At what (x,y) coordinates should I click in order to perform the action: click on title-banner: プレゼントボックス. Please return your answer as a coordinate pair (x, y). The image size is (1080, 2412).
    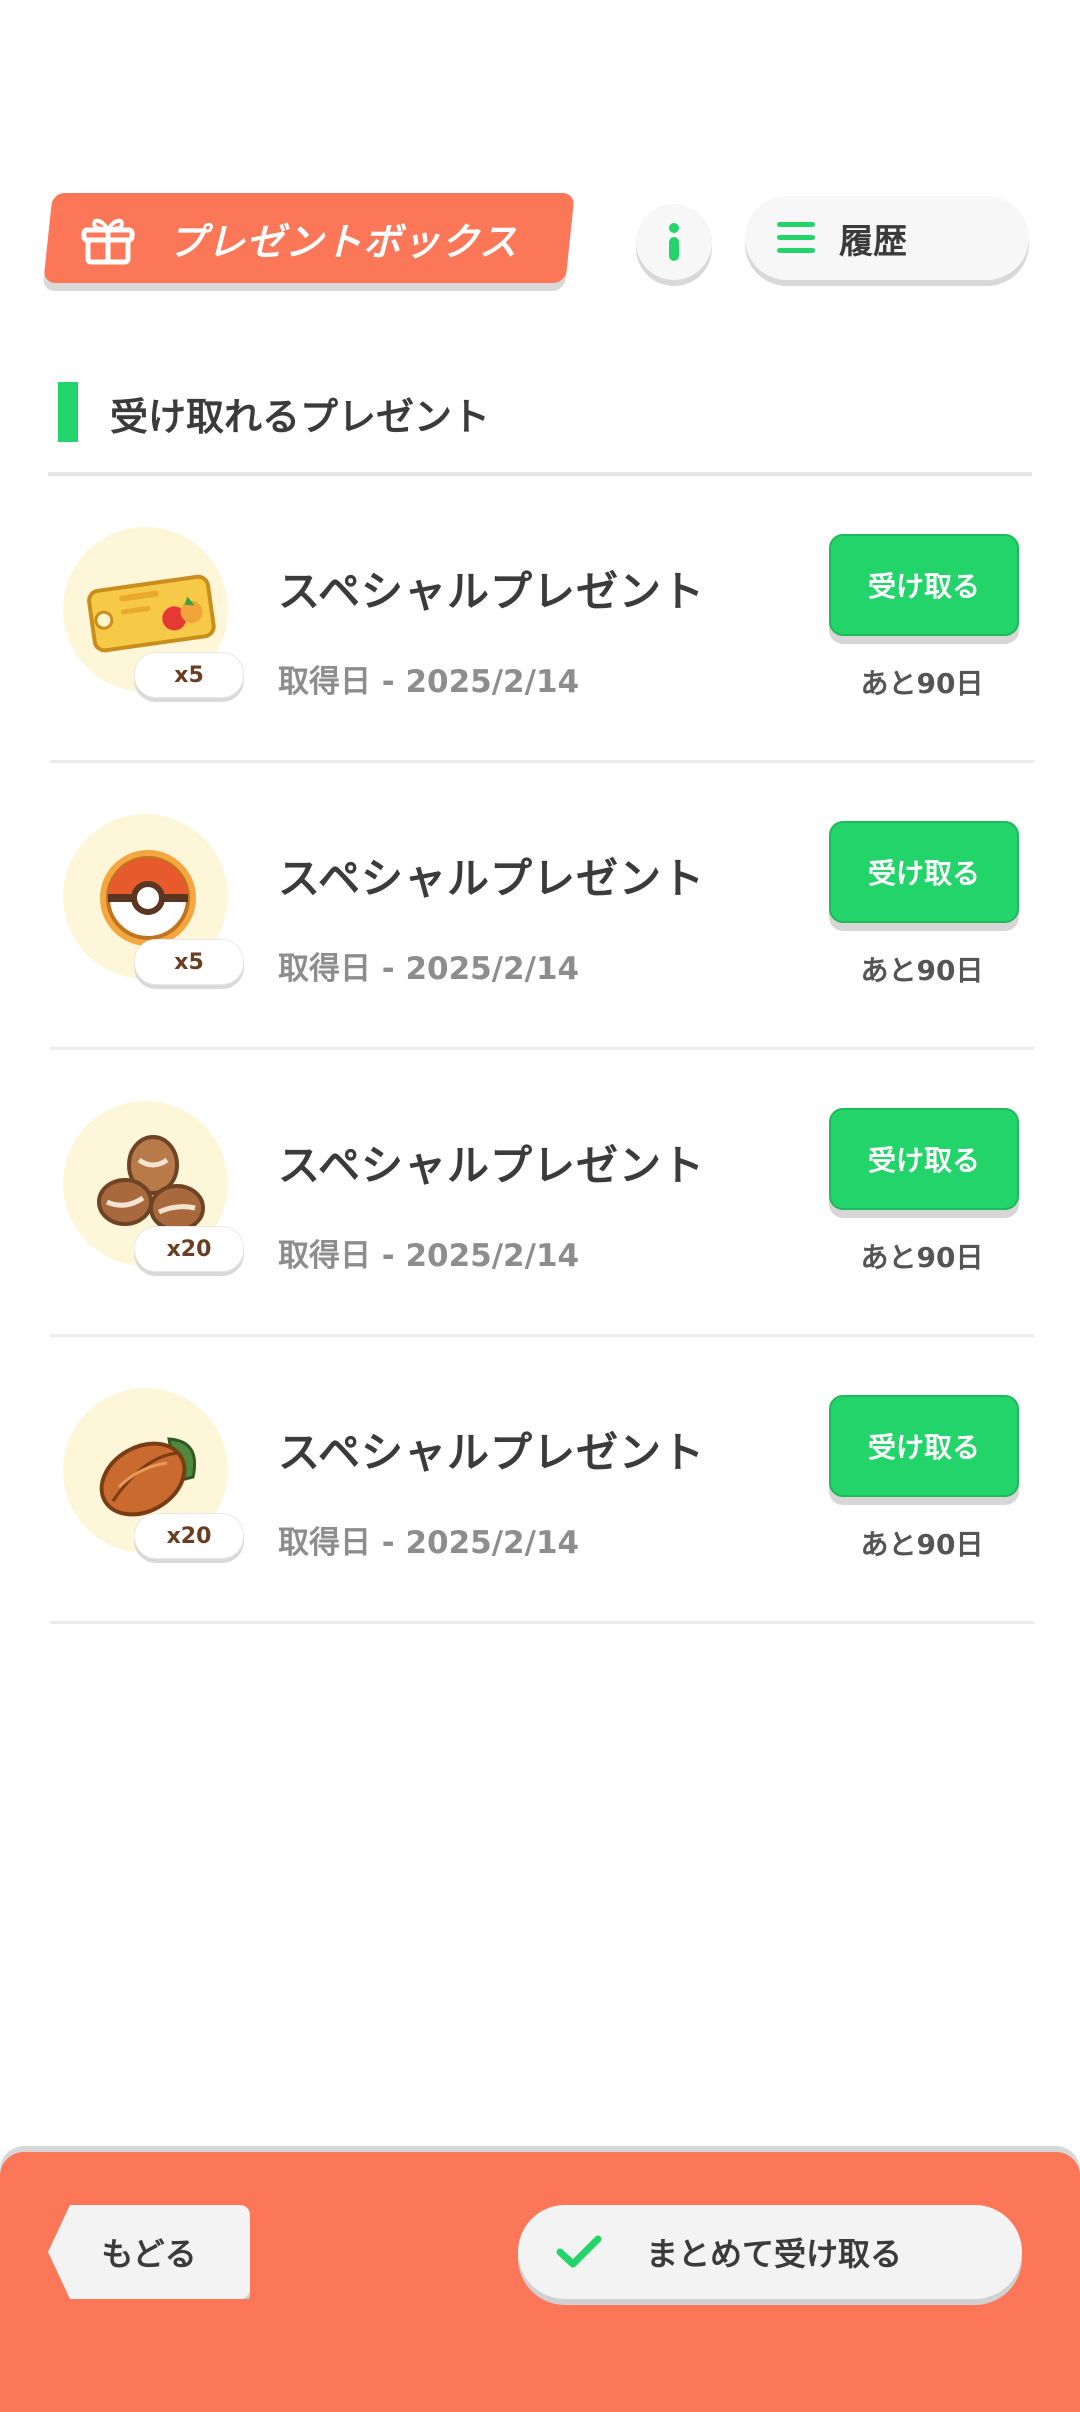
    Looking at the image, I should click on (309, 238).